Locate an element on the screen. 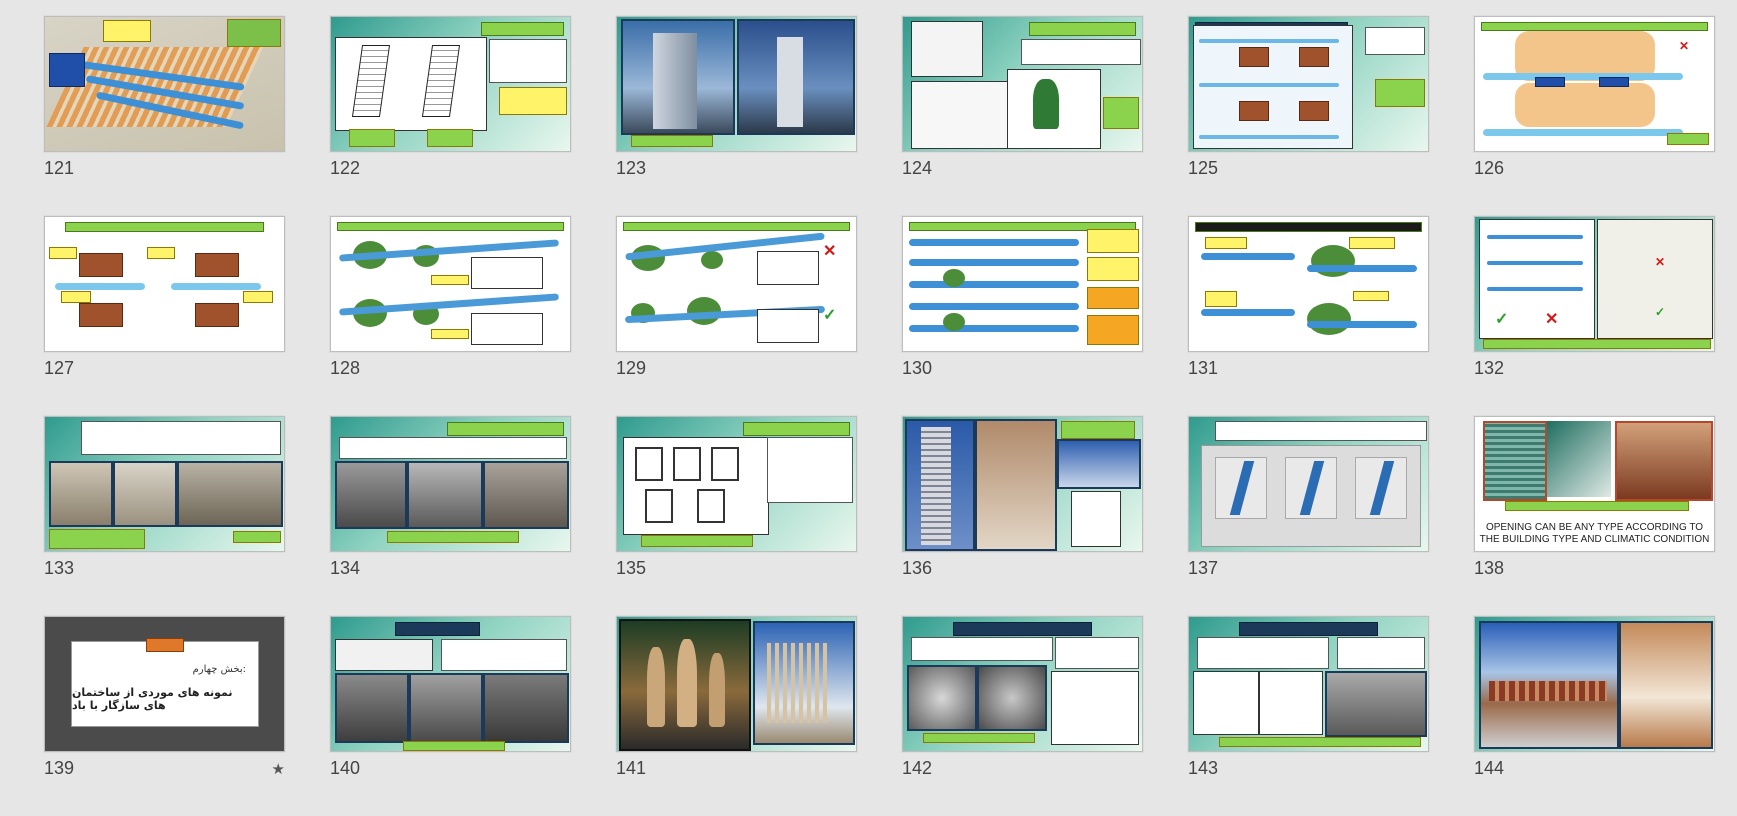  slide-thumbnail: 131 is located at coordinates (1308, 316).